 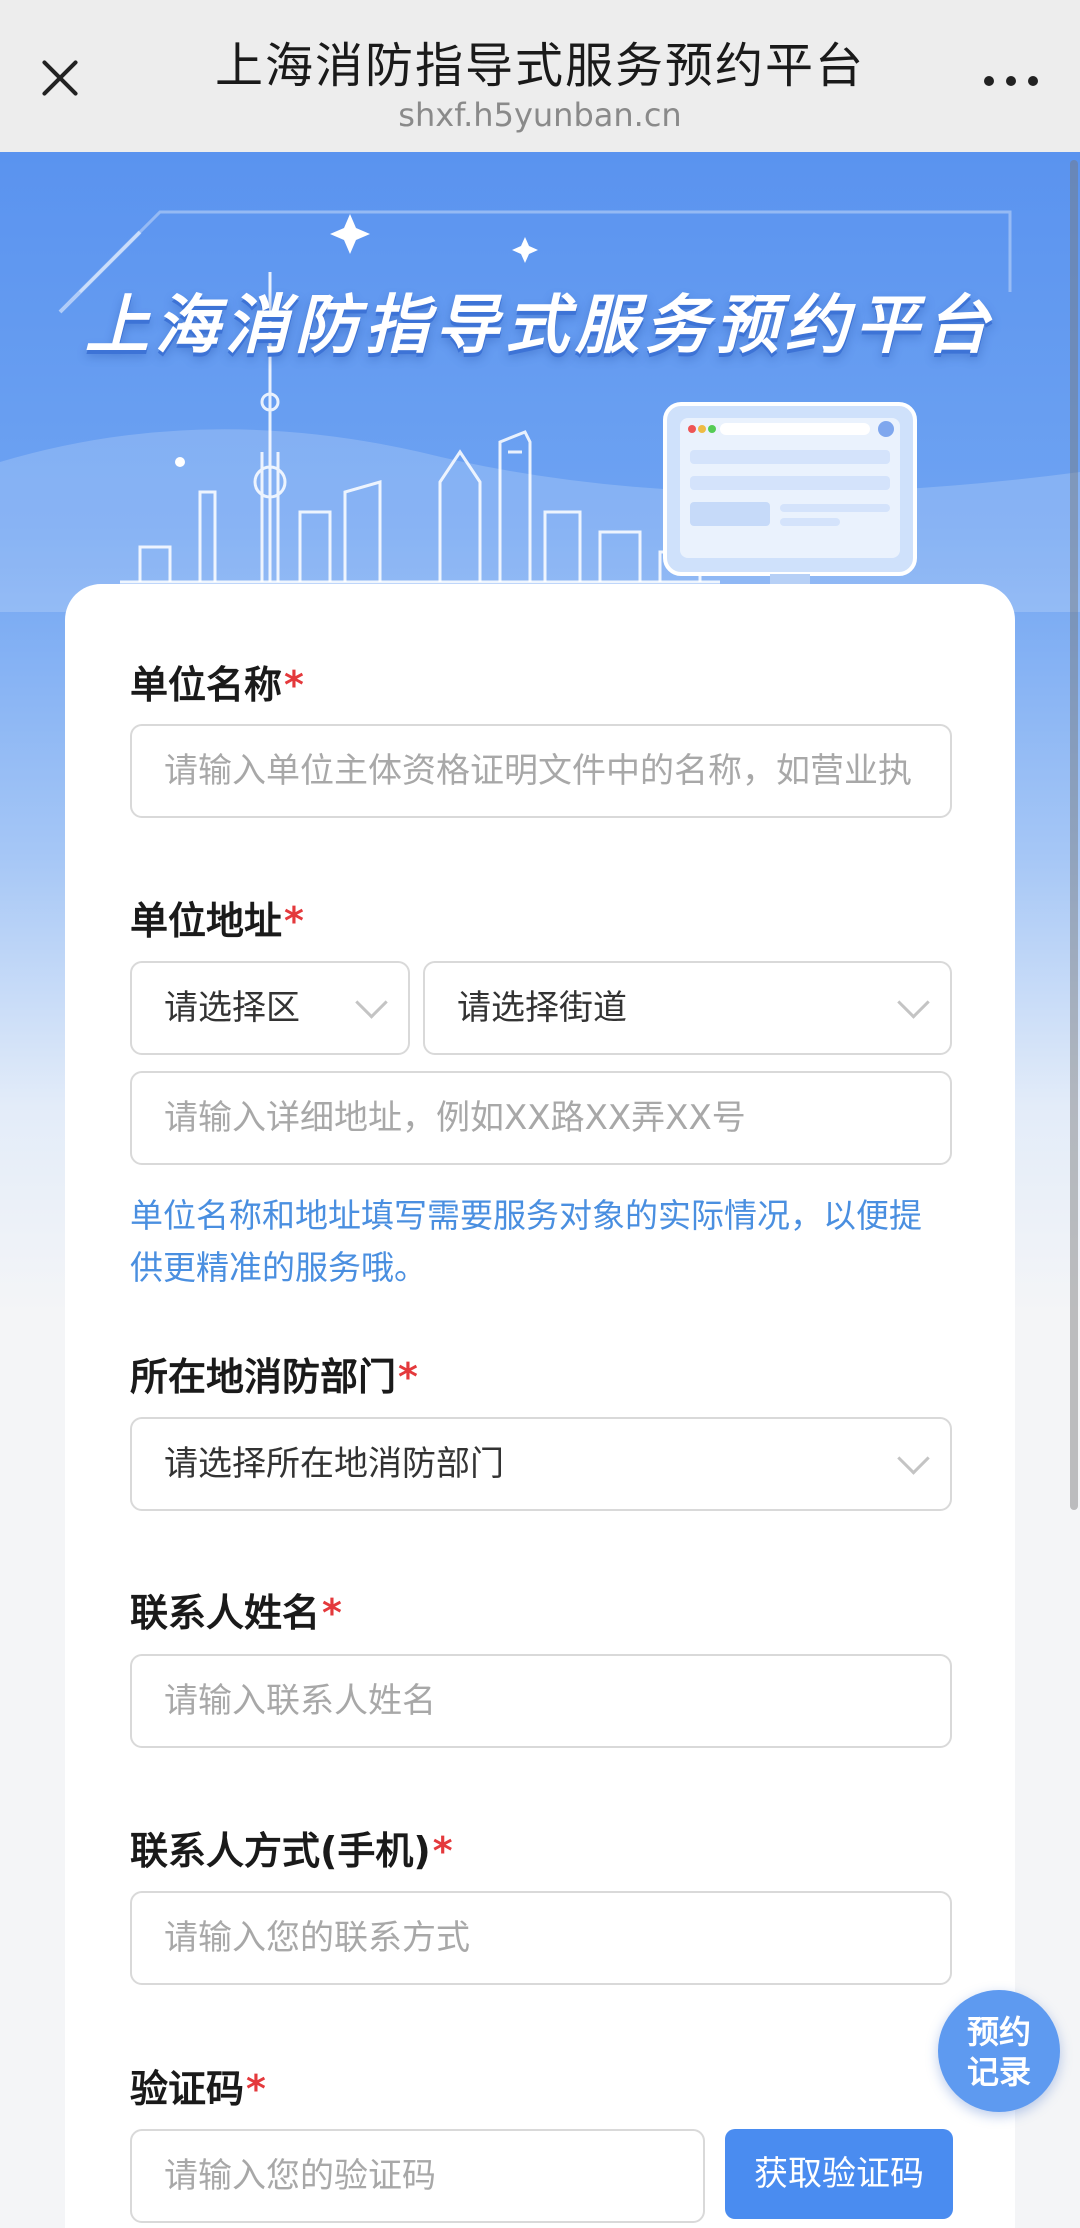 What do you see at coordinates (1012, 80) in the screenshot?
I see `more-icon` at bounding box center [1012, 80].